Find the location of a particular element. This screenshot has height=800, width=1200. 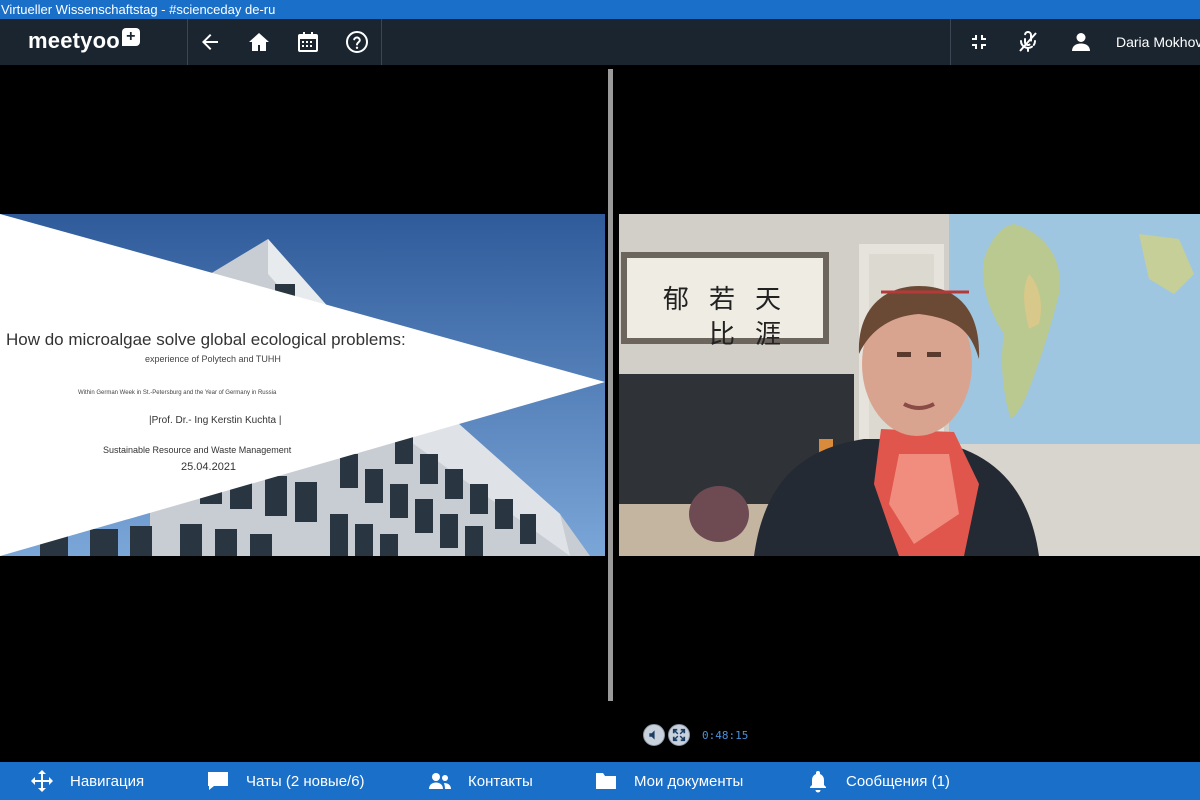

home-icon is located at coordinates (259, 42).